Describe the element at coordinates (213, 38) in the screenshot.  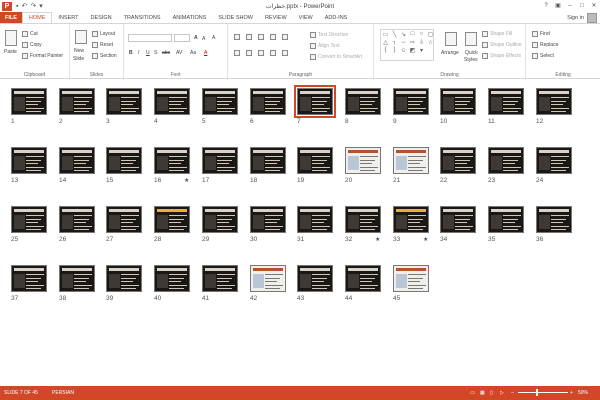
I see `clear-formatting-button: A` at that location.